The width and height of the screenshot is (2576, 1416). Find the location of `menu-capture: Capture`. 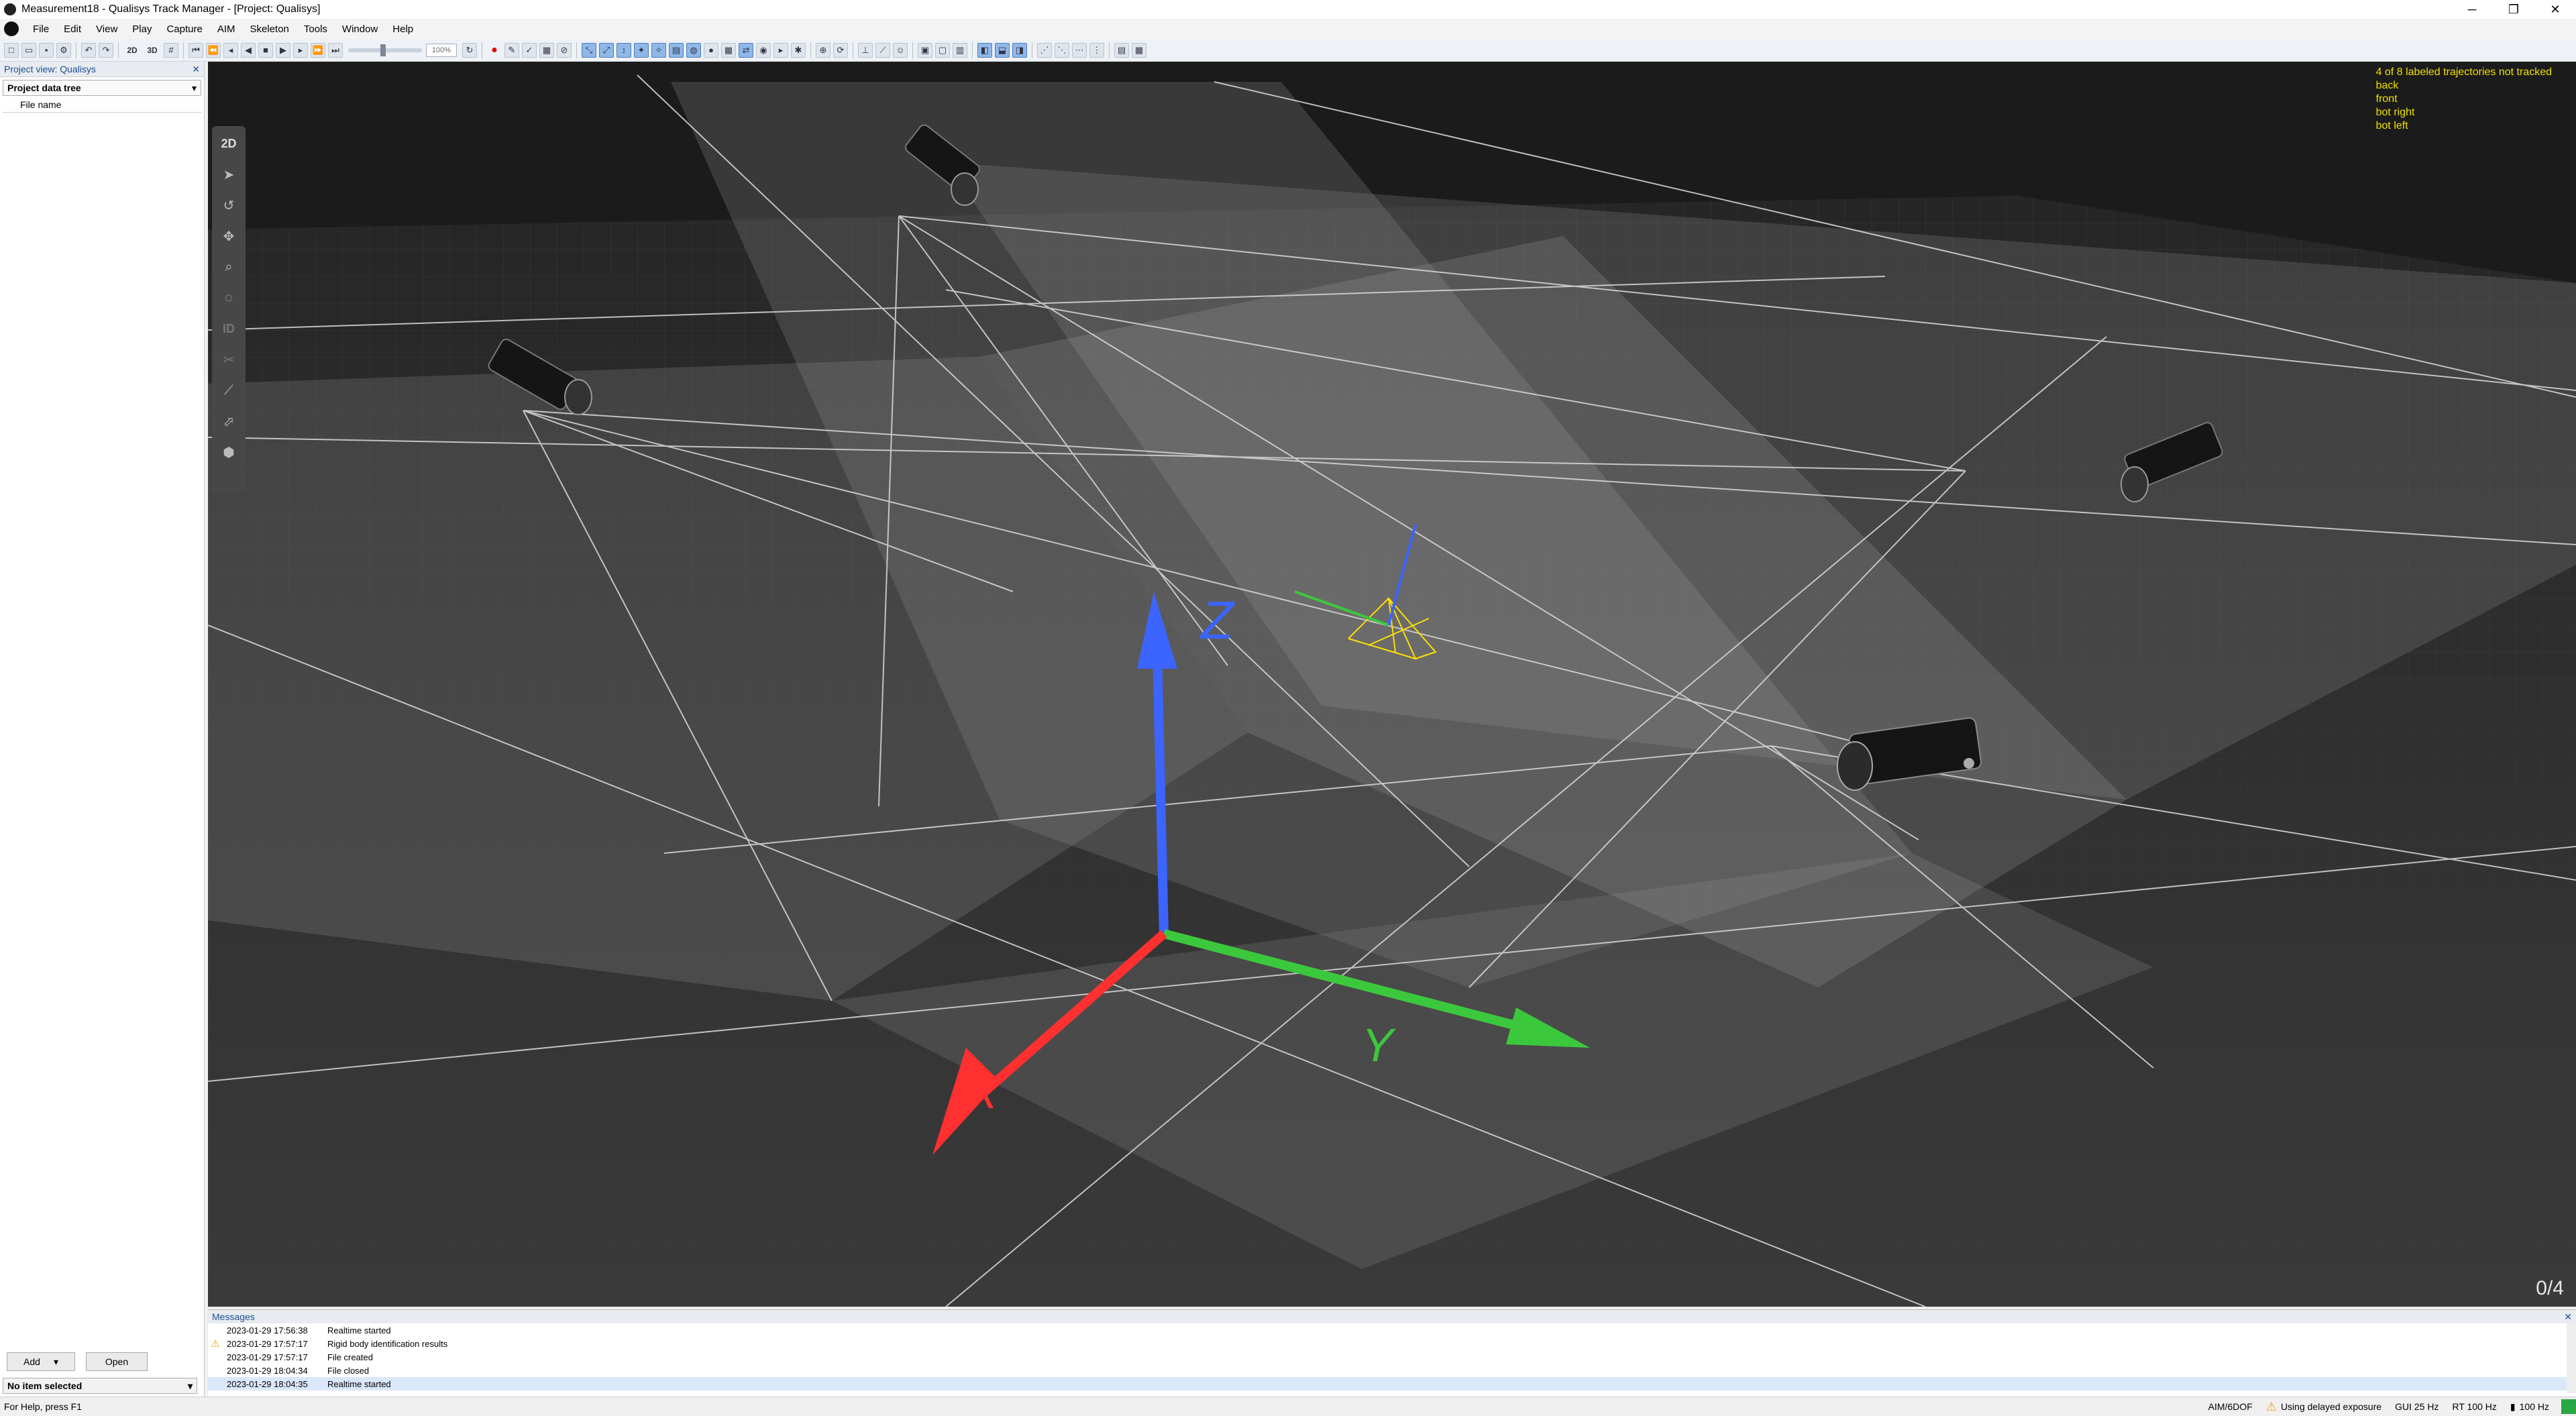

menu-capture: Capture is located at coordinates (184, 29).